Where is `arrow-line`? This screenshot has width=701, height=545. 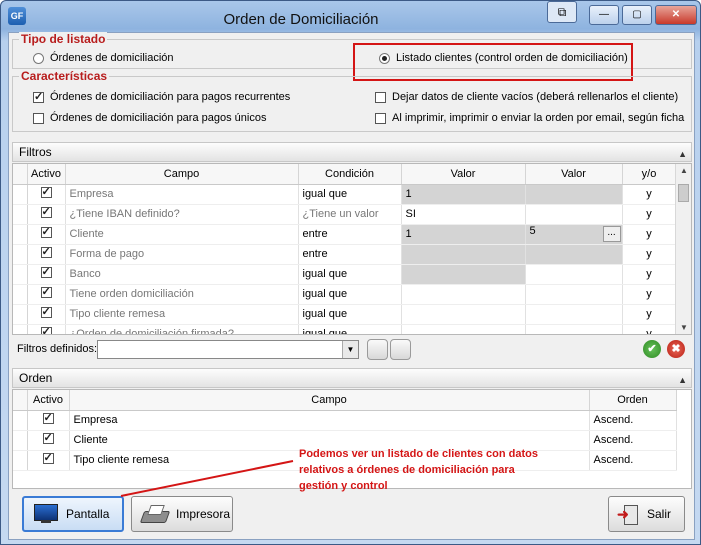
arrow-line is located at coordinates (207, 478).